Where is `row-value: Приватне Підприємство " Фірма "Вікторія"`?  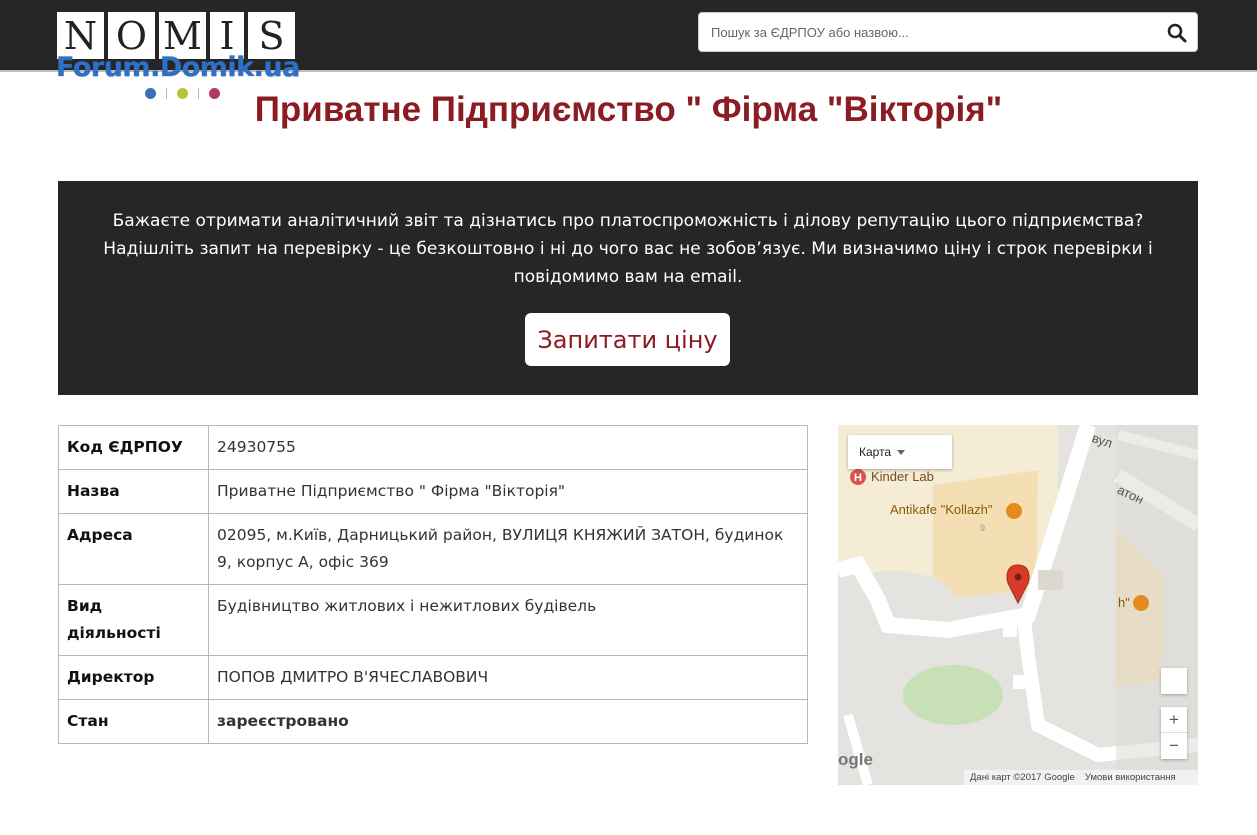
row-value: Приватне Підприємство " Фірма "Вікторія" is located at coordinates (508, 491).